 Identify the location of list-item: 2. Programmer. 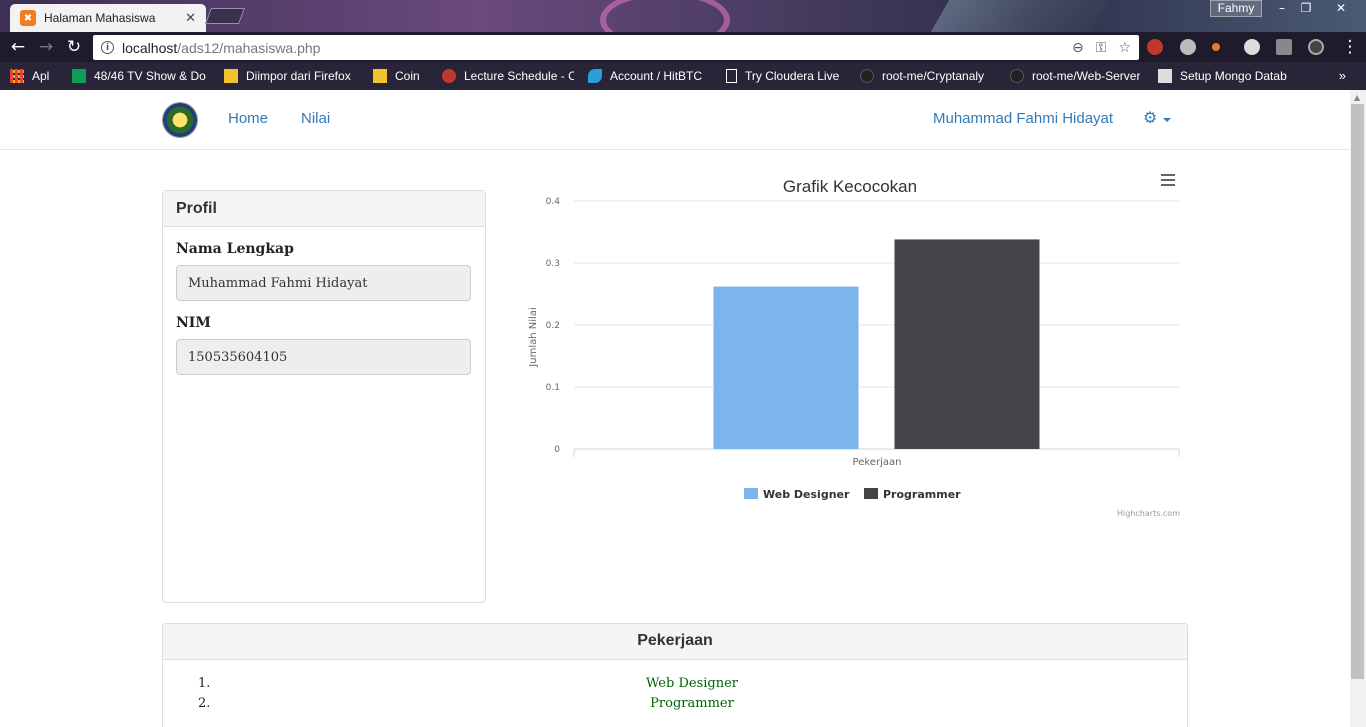
(676, 706).